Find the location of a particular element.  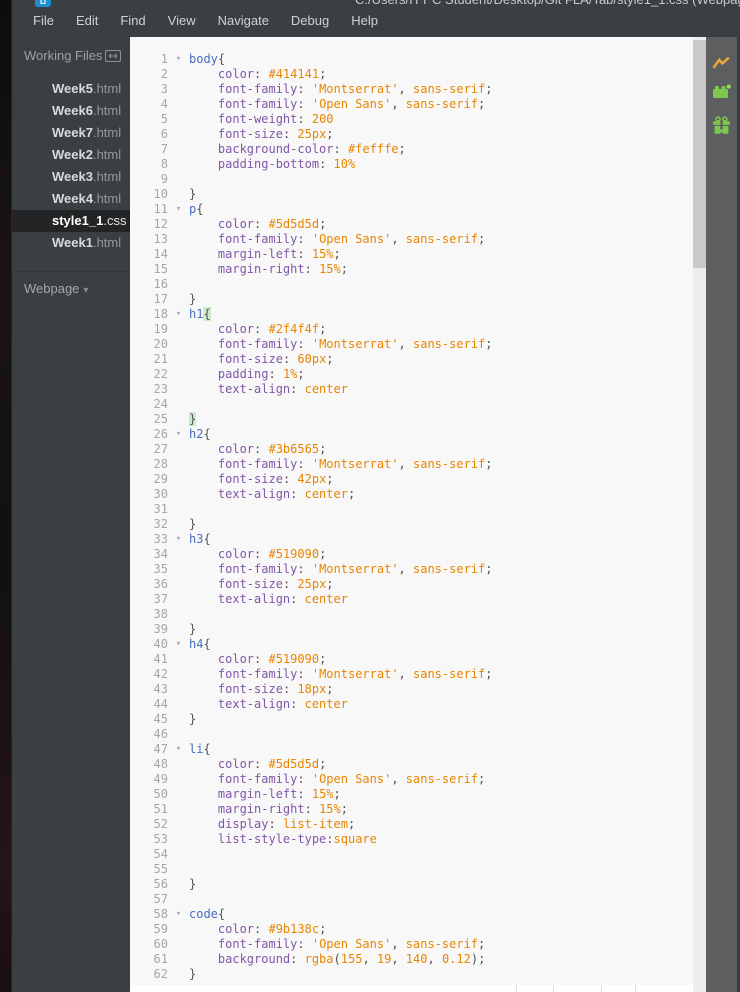

file-row-Week5: Week5.html is located at coordinates (71, 89).